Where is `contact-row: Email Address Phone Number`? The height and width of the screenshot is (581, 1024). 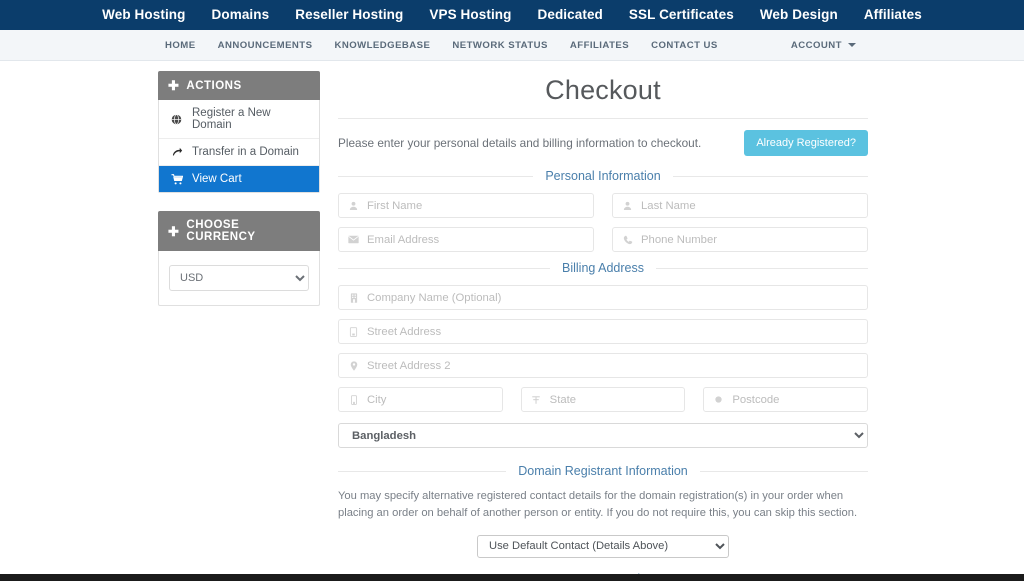
contact-row: Email Address Phone Number is located at coordinates (603, 239).